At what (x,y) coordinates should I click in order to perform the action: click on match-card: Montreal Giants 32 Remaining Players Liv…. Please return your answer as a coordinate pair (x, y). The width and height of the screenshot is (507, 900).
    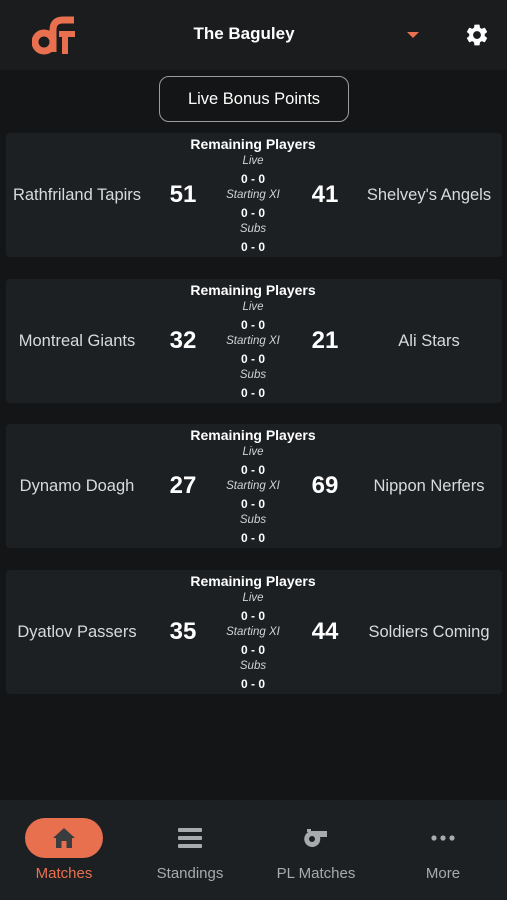
    Looking at the image, I should click on (254, 341).